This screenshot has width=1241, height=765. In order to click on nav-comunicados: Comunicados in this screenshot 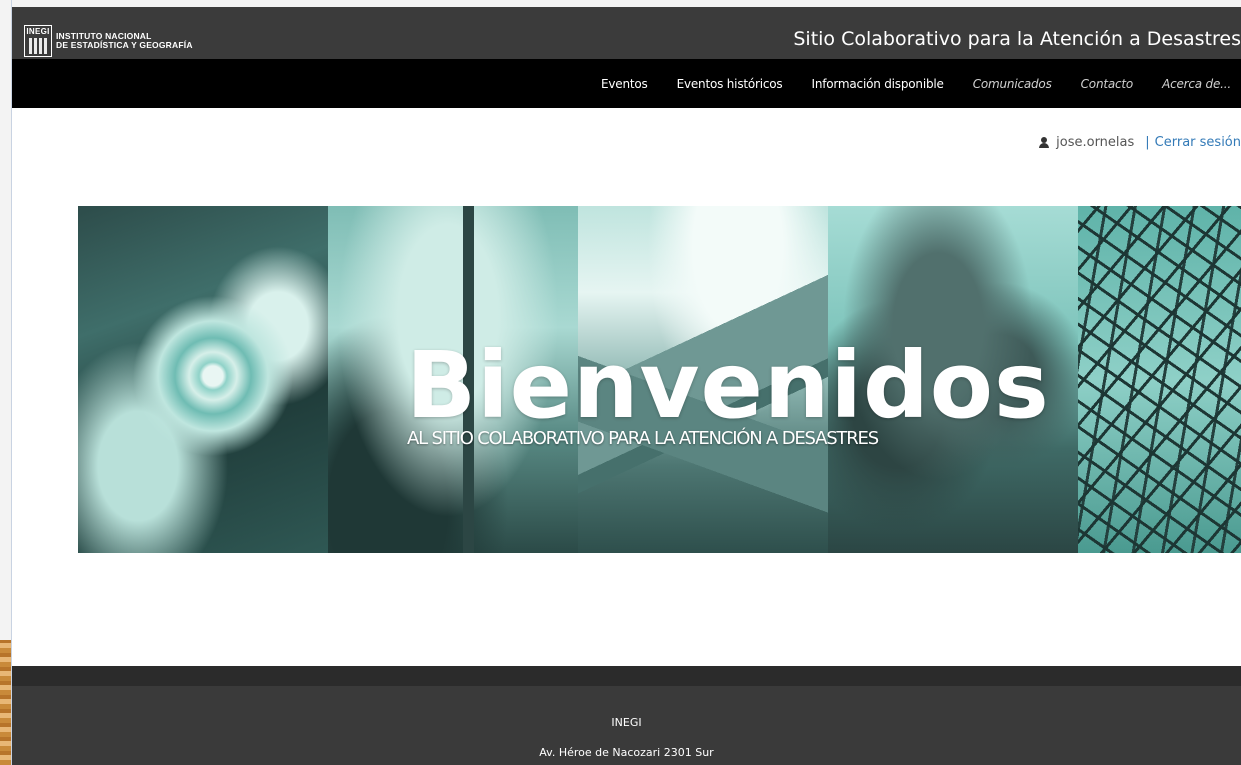, I will do `click(1012, 84)`.